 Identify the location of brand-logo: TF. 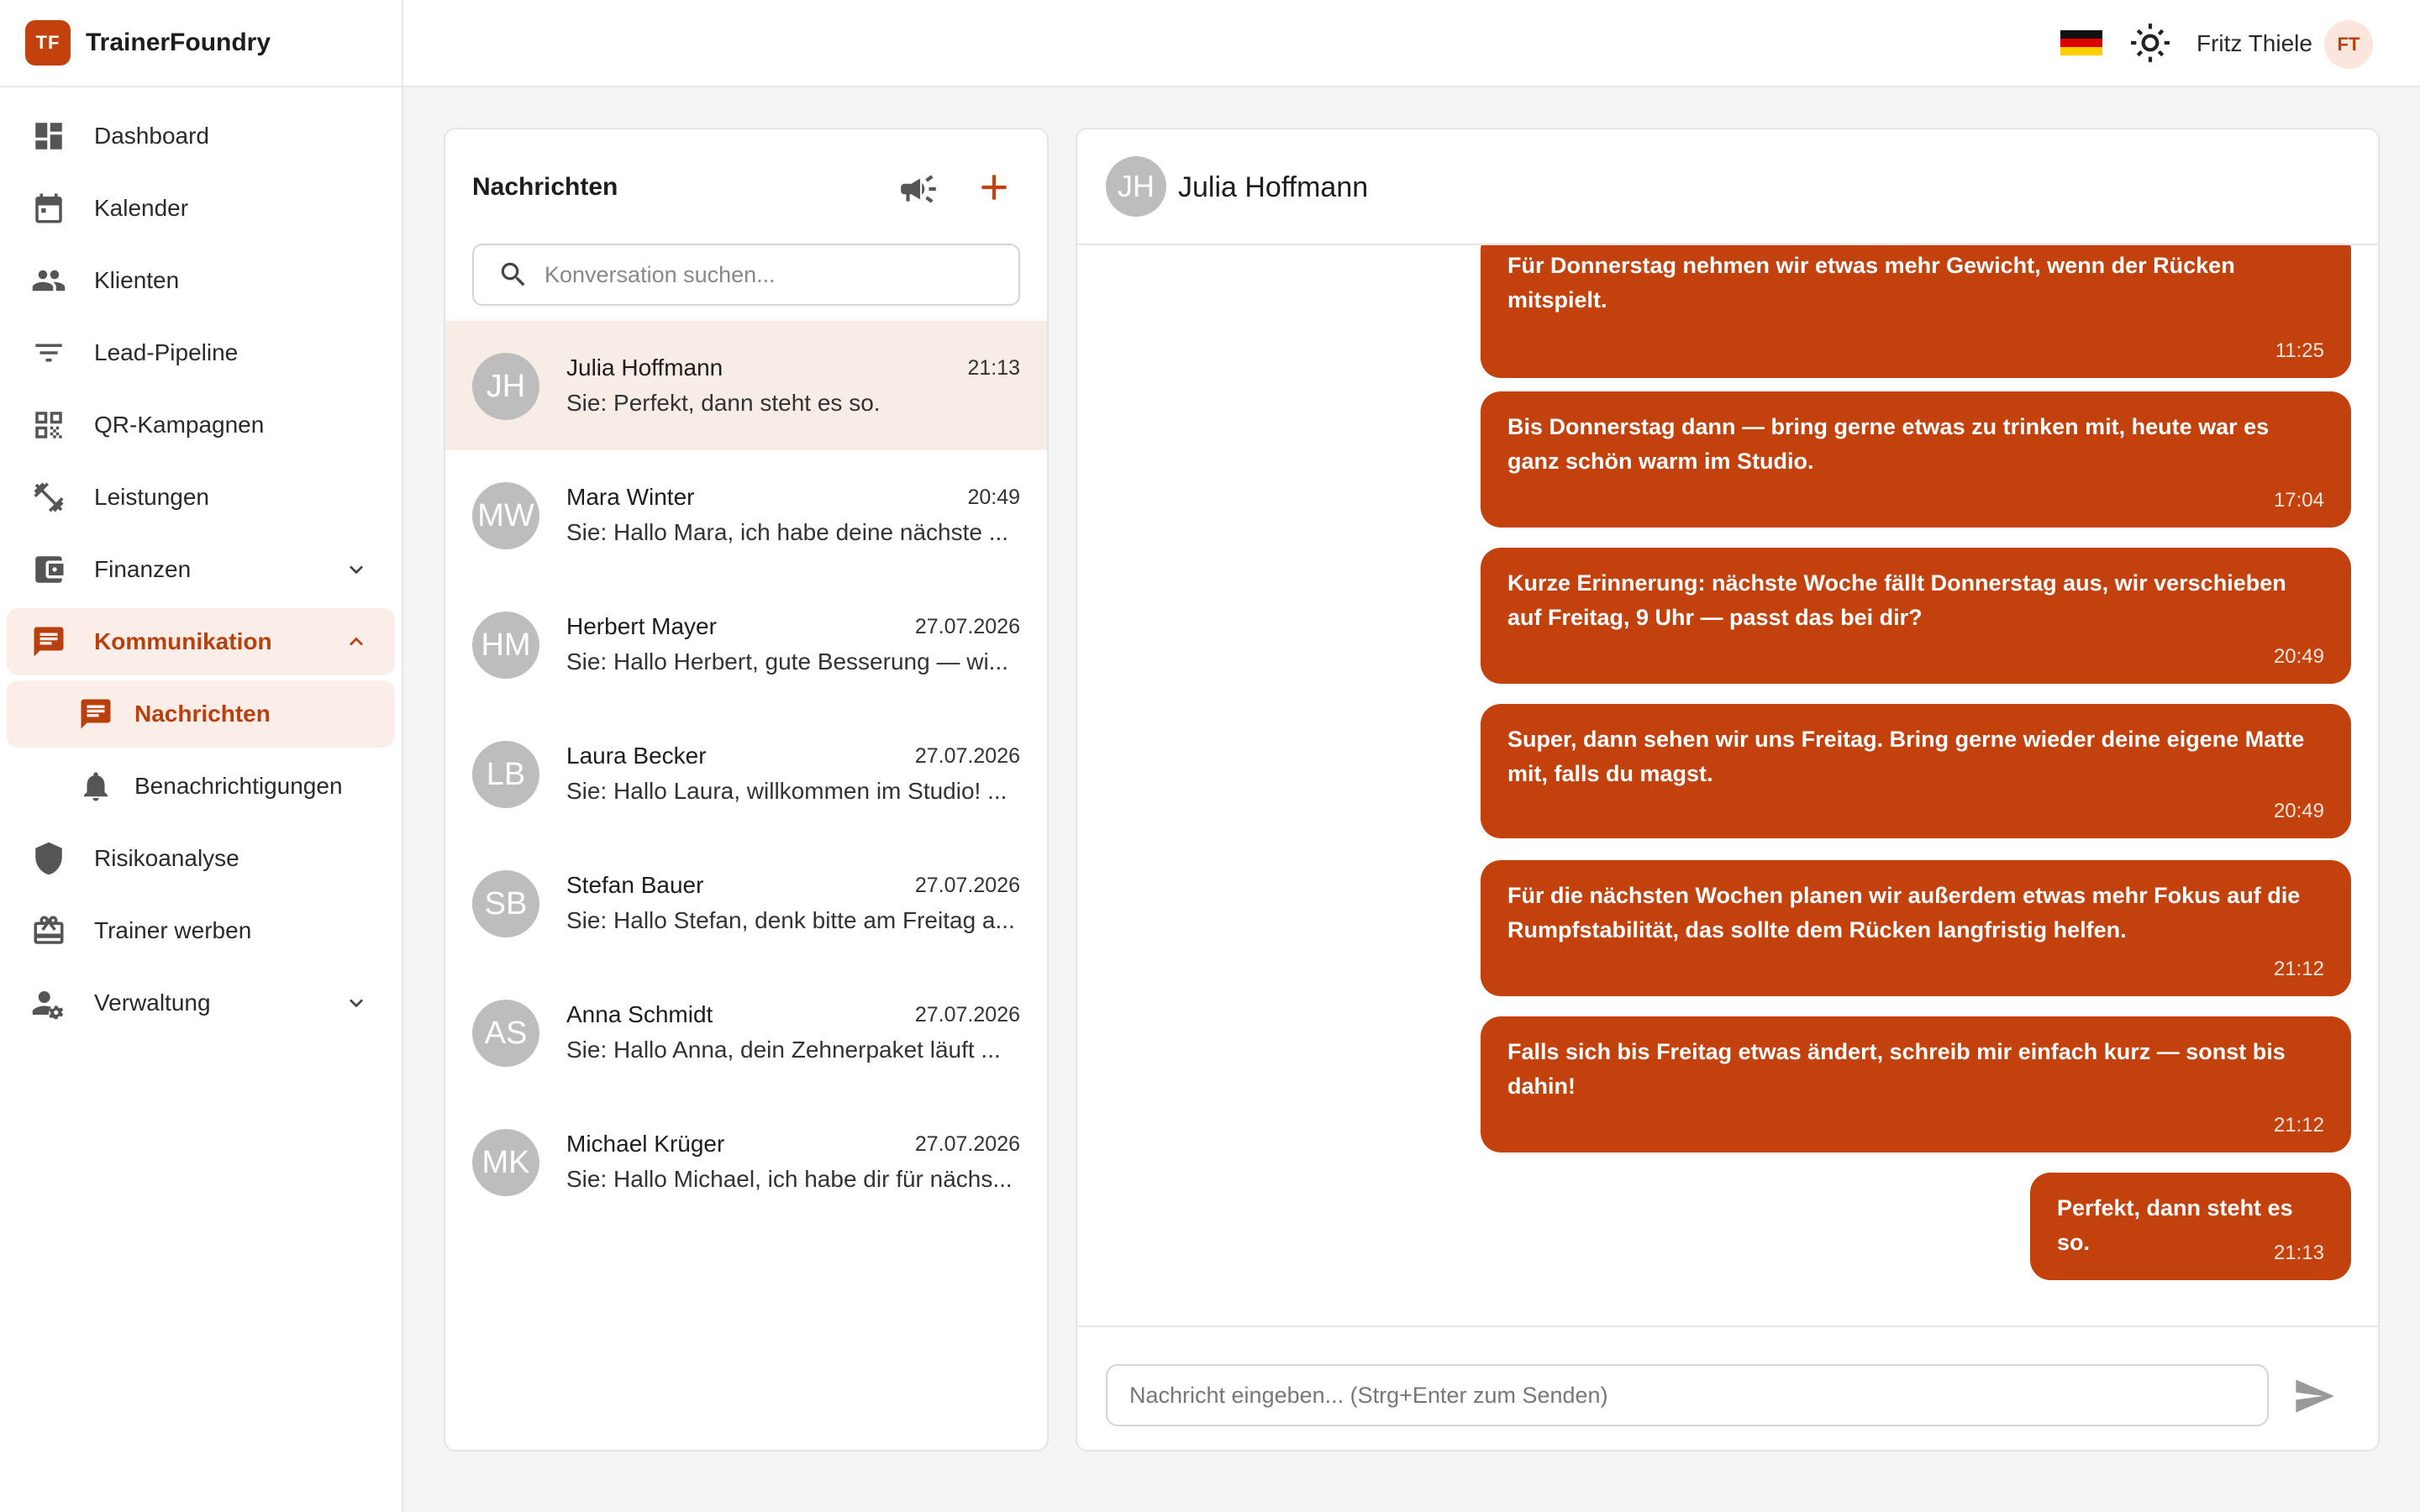
(48, 43).